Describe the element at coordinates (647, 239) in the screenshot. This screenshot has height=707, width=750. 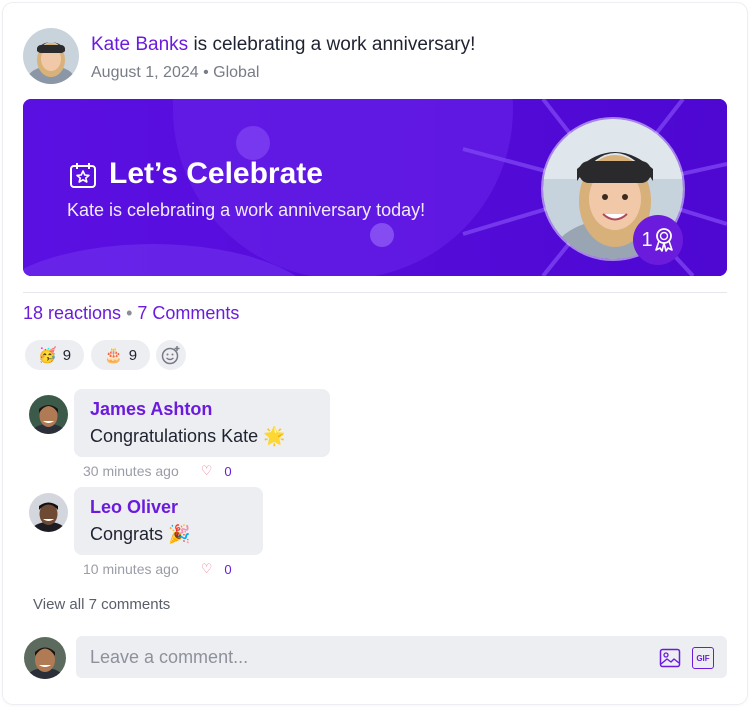
I see `badge-years: 1` at that location.